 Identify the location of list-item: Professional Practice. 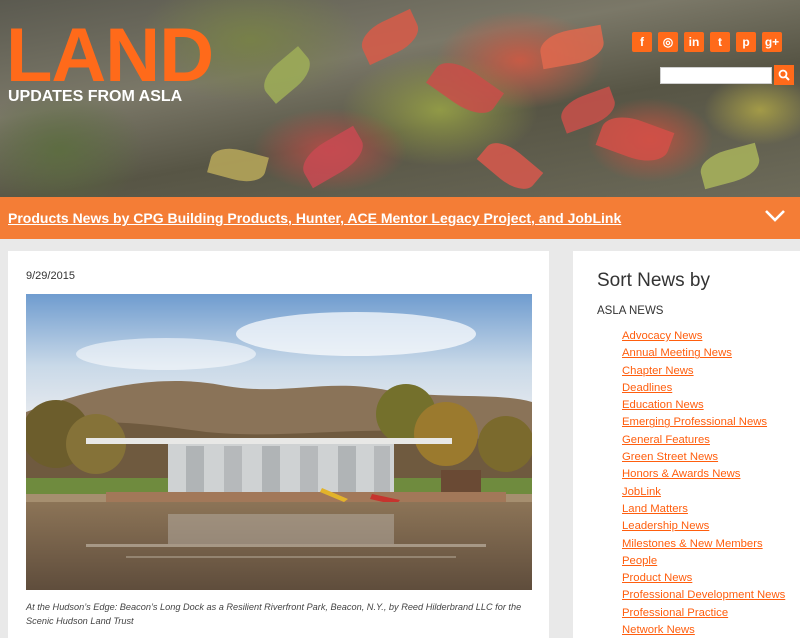
(707, 613).